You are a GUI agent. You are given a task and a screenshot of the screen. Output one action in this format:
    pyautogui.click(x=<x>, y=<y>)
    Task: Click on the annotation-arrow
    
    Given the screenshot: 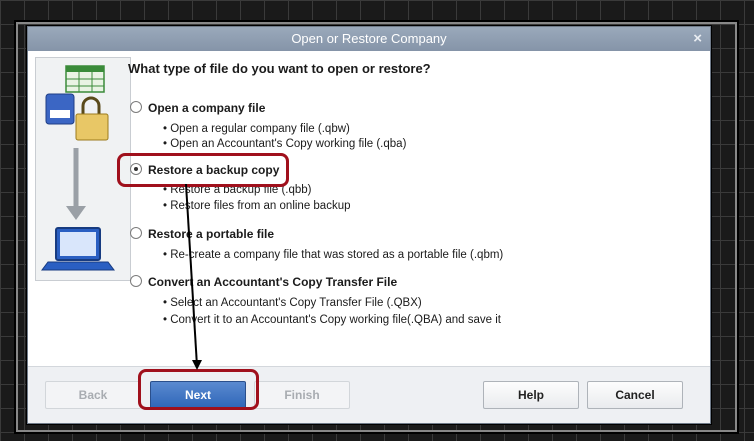 What is the action you would take?
    pyautogui.click(x=193, y=276)
    